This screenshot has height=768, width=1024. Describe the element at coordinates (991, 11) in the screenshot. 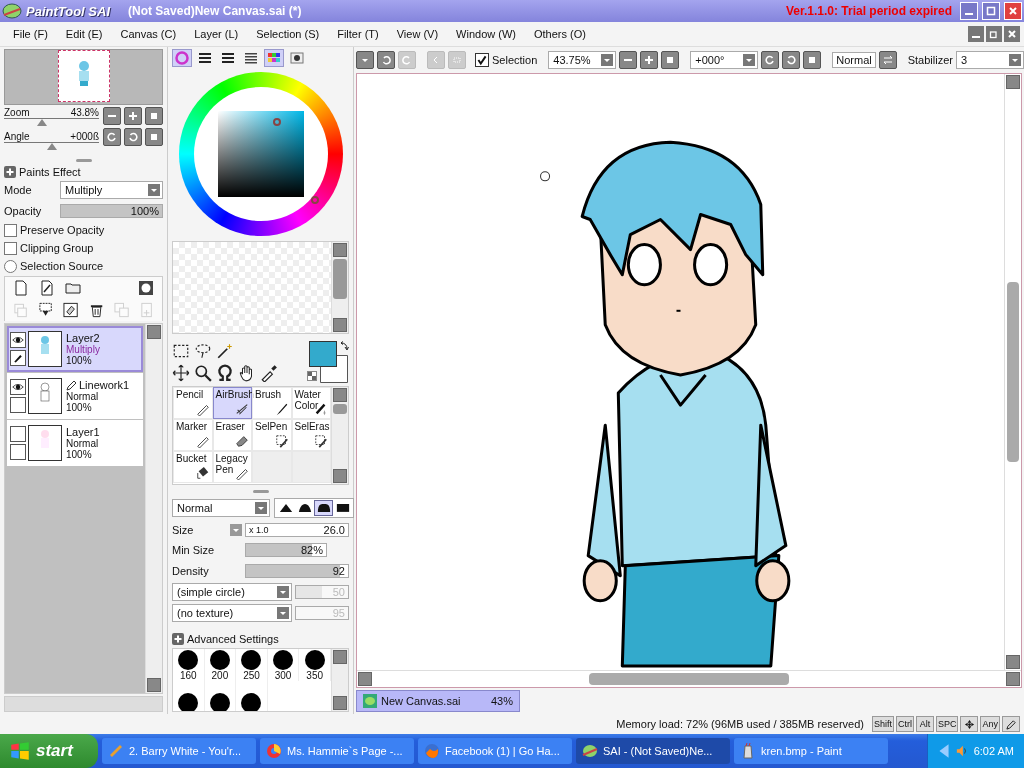

I see `maximize-button` at that location.